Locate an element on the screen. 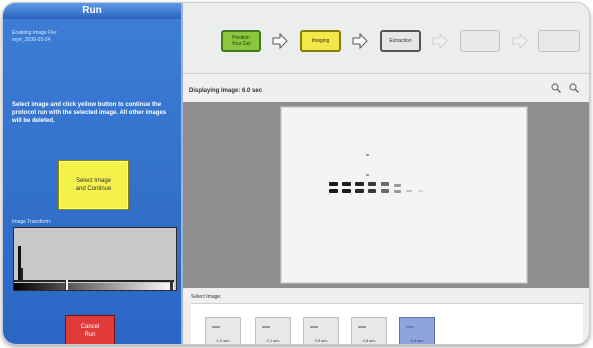 The image size is (593, 348). thumbnail-5-selected: 6.0 sec is located at coordinates (417, 330).